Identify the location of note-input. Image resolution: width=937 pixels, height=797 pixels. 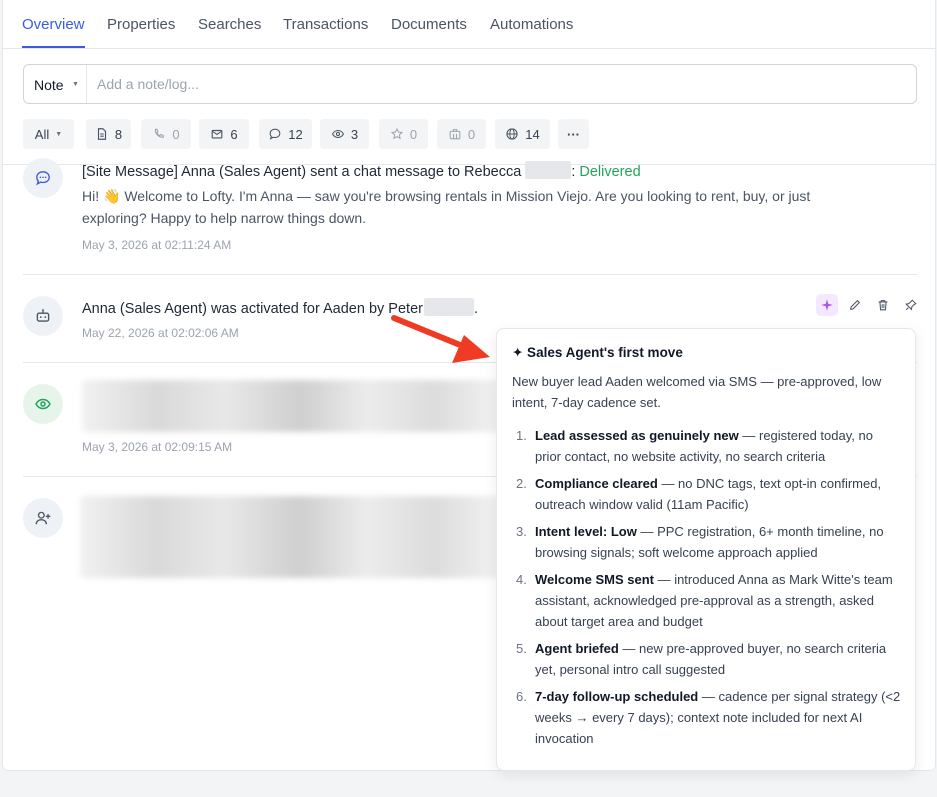
(501, 84).